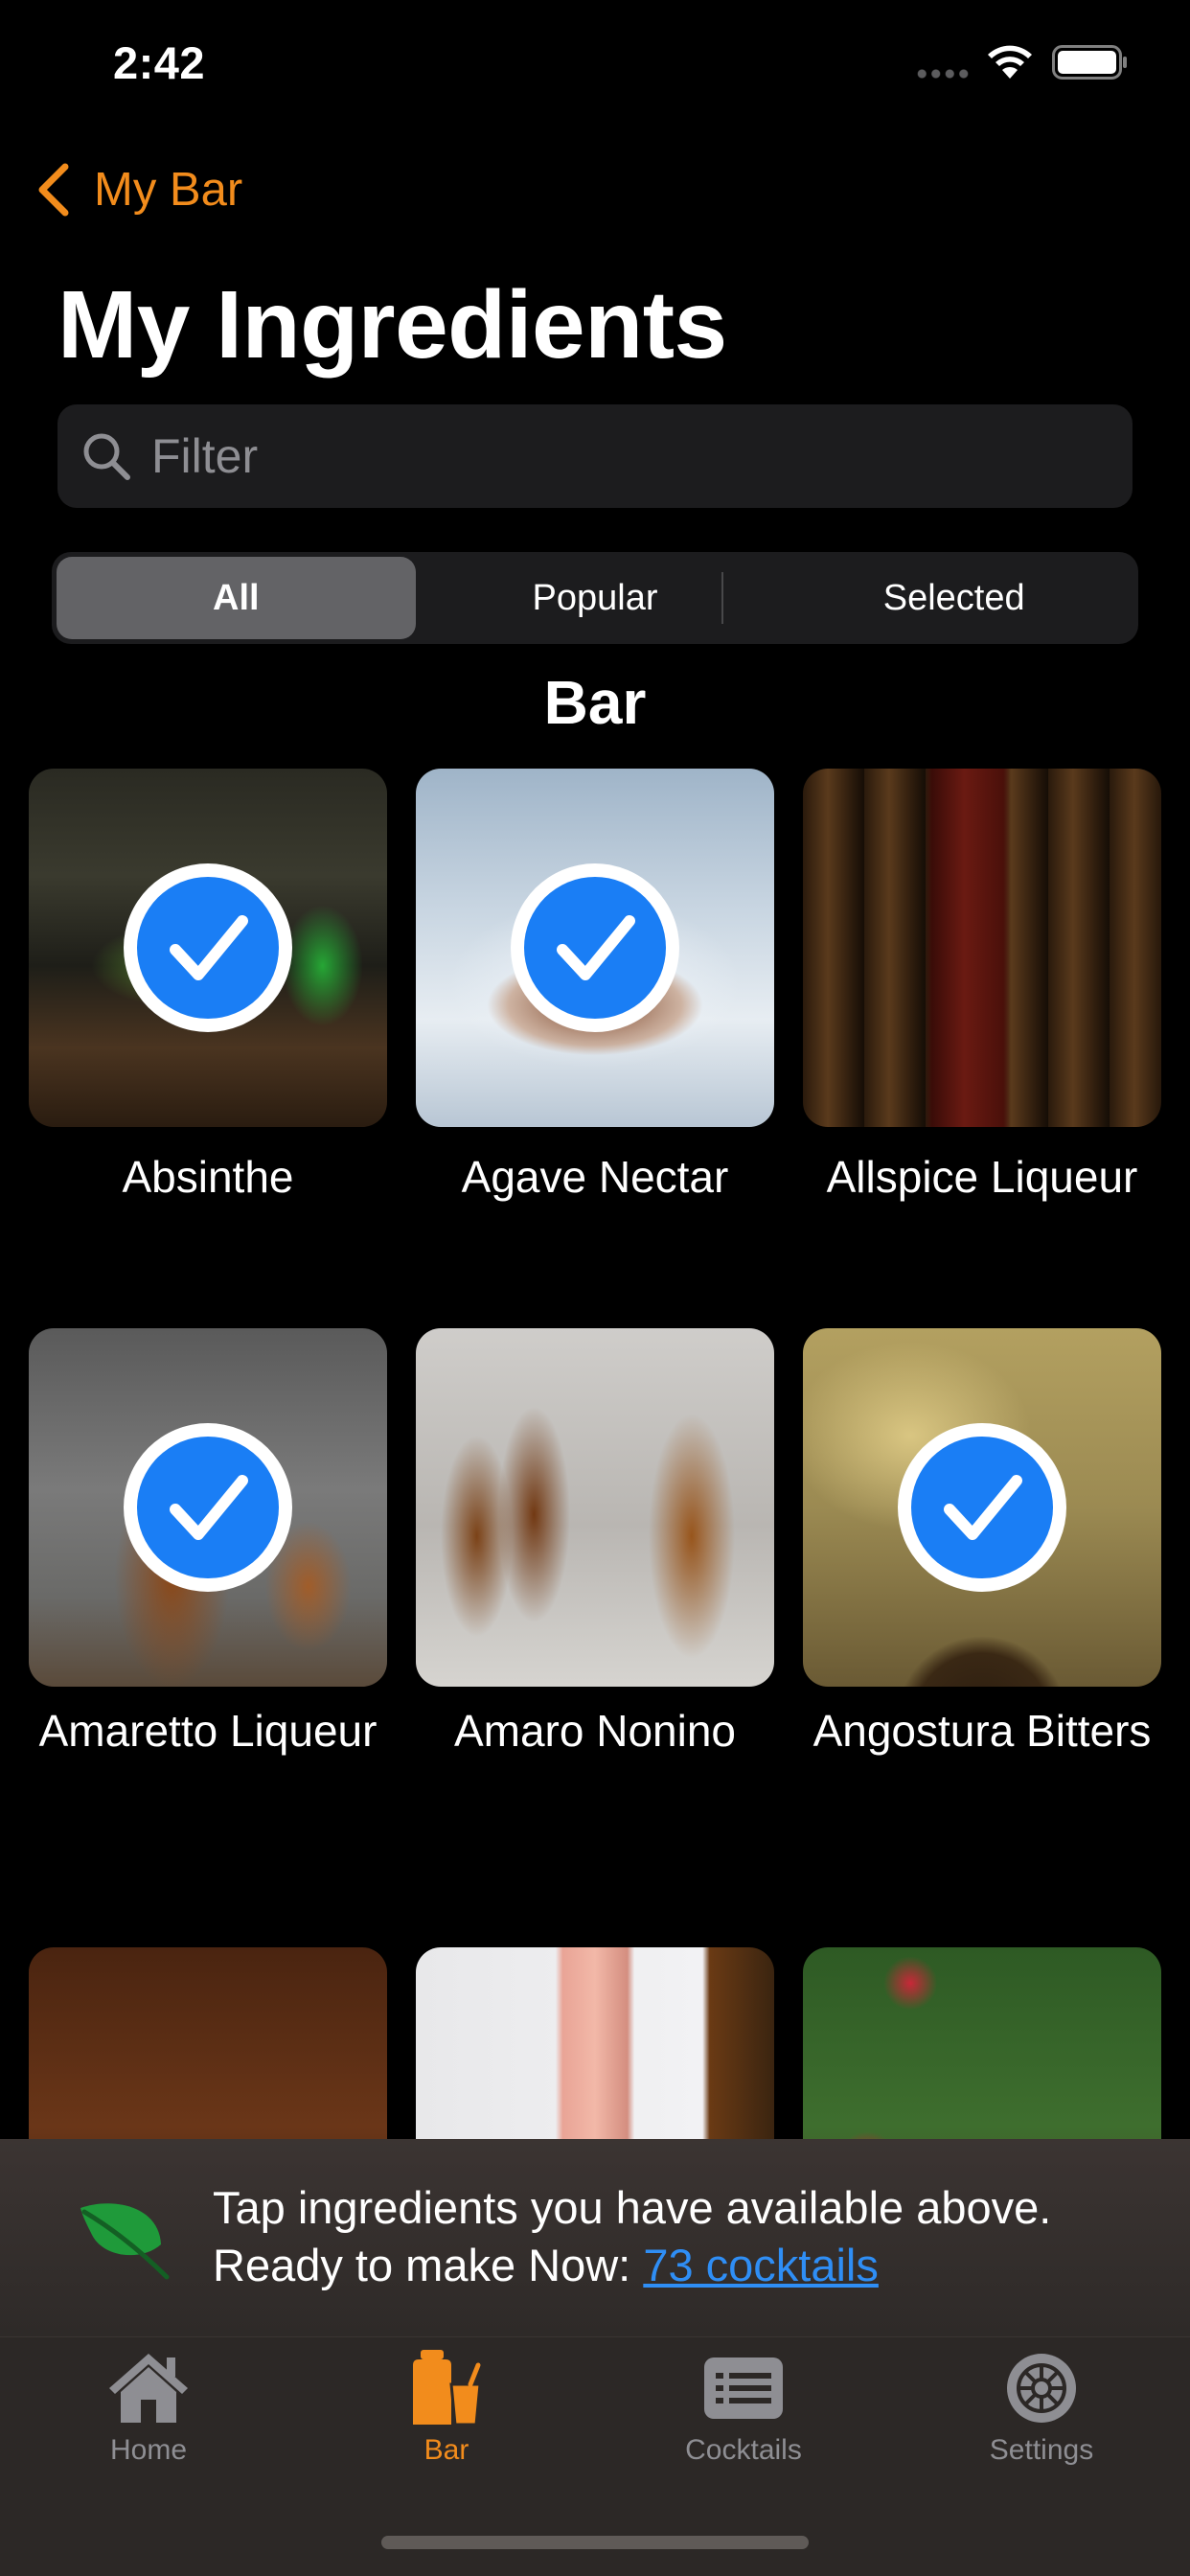  I want to click on ingredient-label: Amaro Nonino, so click(595, 1731).